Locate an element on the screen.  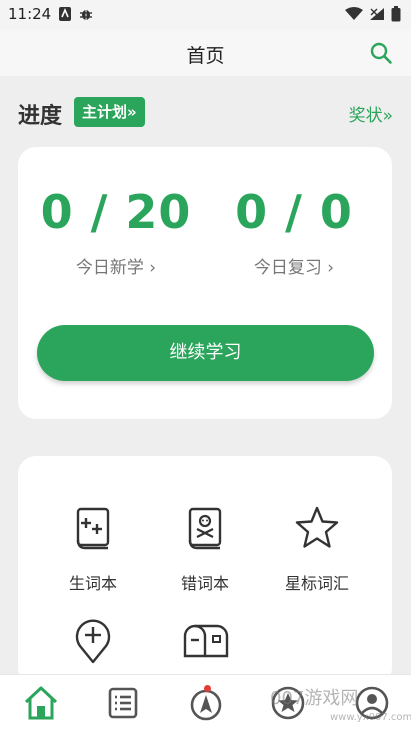
mailbox-tool is located at coordinates (205, 642).